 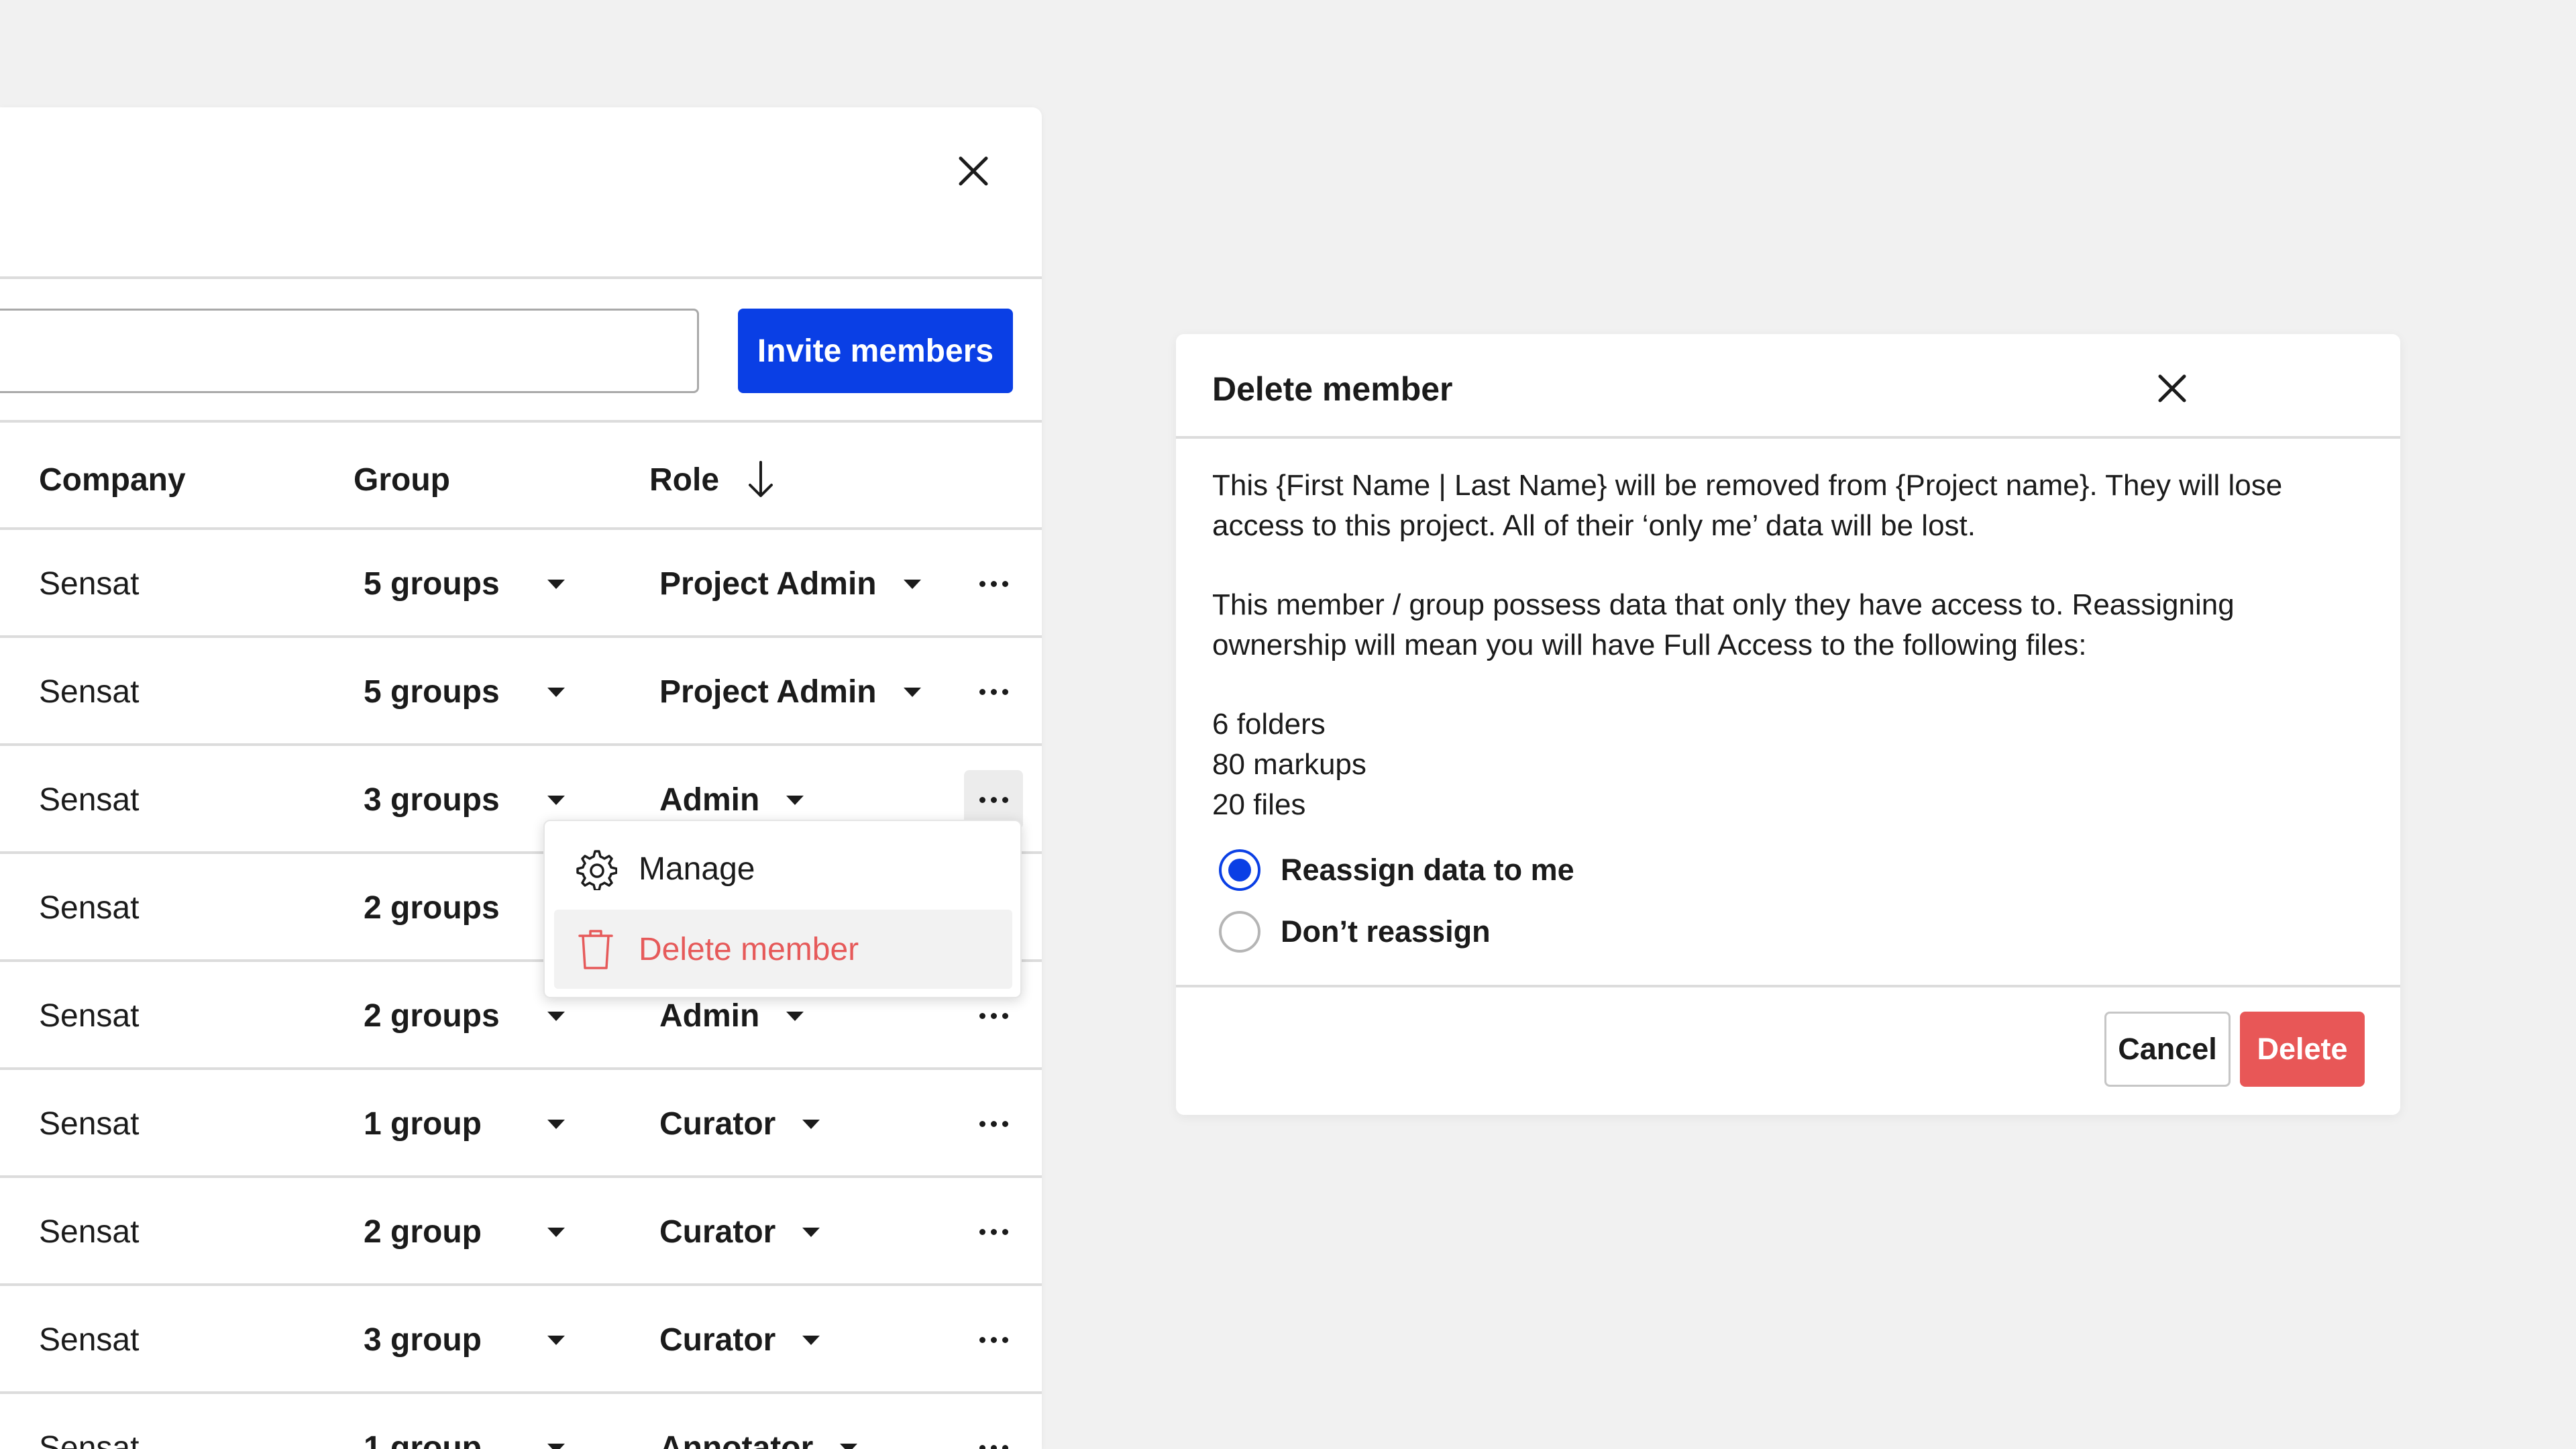 I want to click on radio-dont-reassign: Don’t reassign, so click(x=1355, y=931).